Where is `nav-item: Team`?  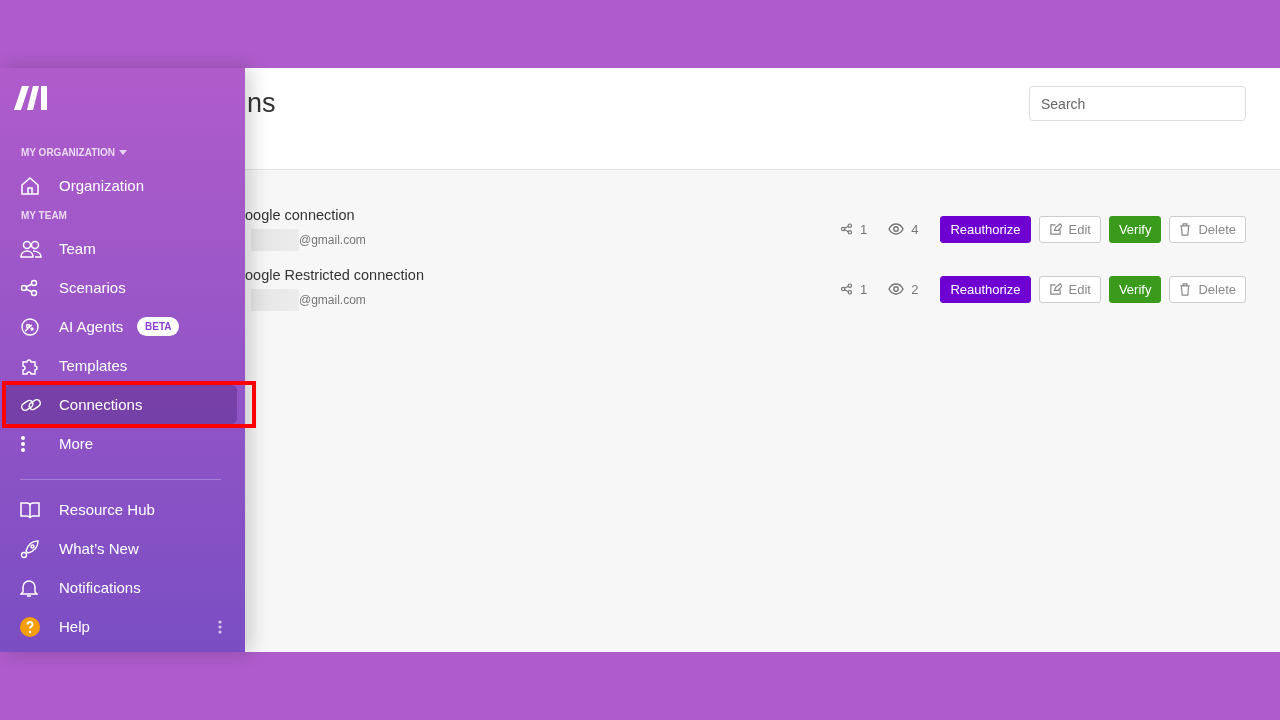 nav-item: Team is located at coordinates (121, 248).